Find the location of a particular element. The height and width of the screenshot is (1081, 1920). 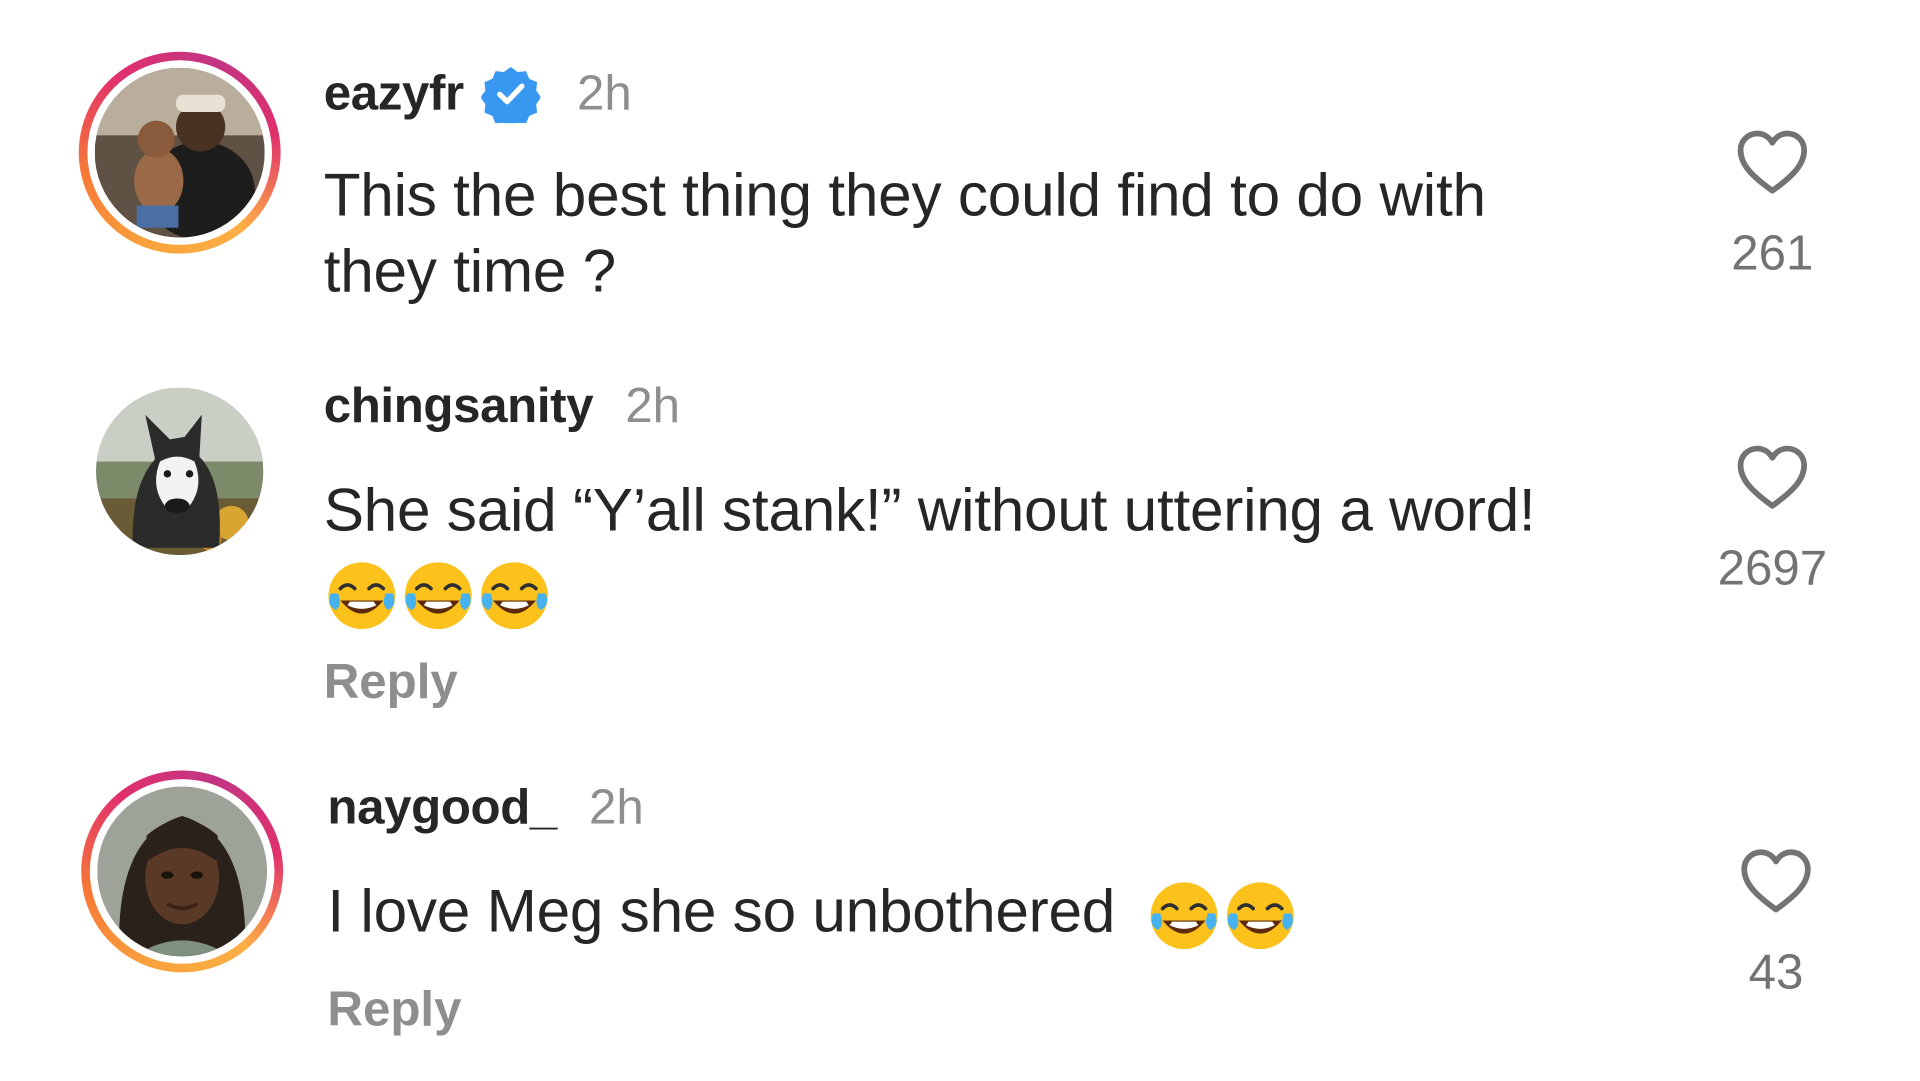

emoji-row is located at coordinates (1001, 594).